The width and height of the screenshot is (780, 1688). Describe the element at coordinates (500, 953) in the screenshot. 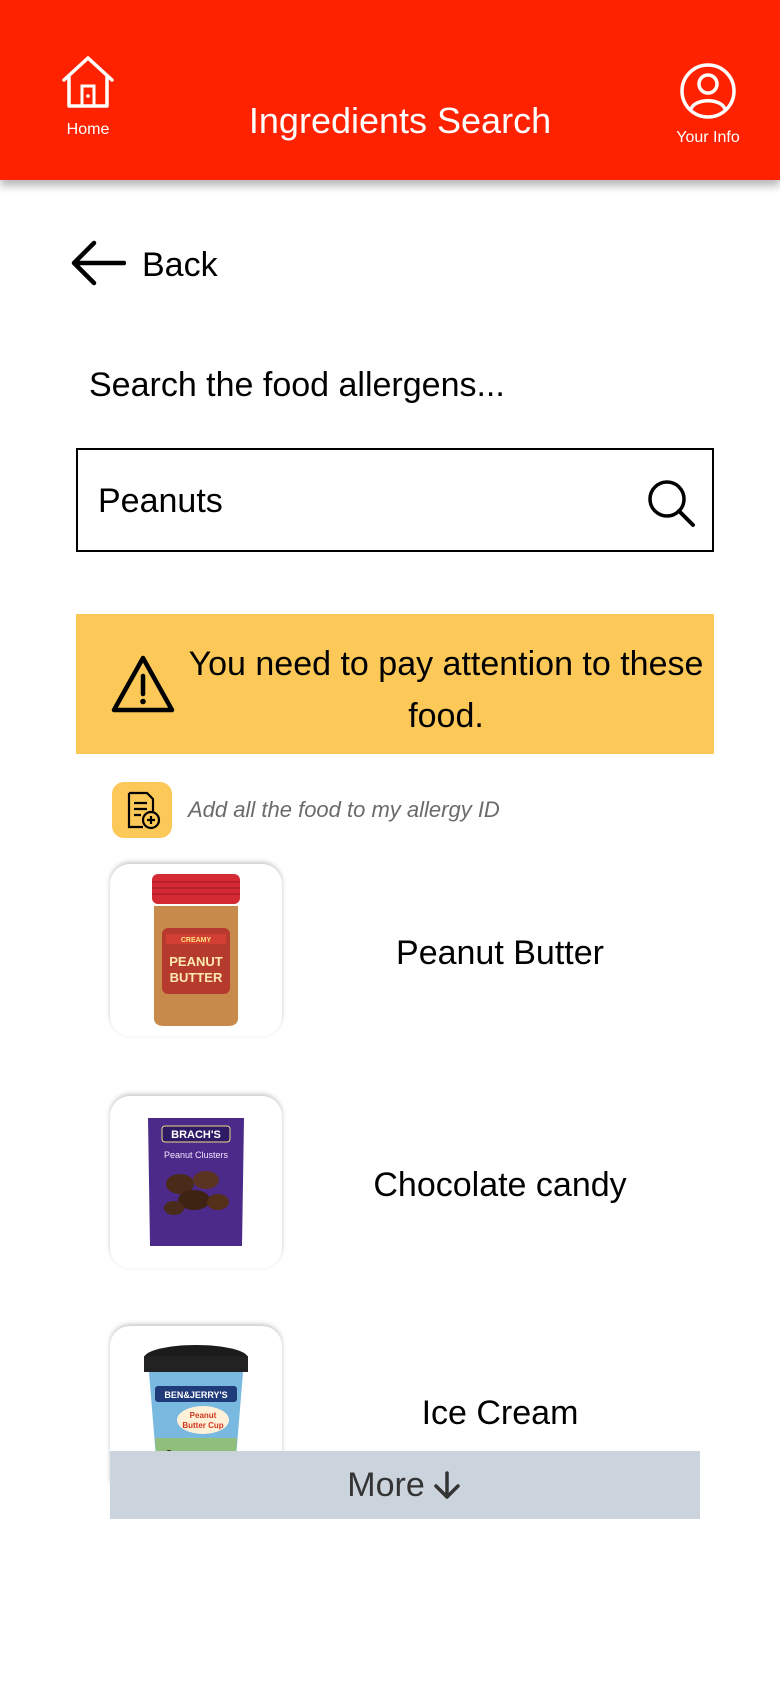

I see `food-name: Peanut Butter` at that location.